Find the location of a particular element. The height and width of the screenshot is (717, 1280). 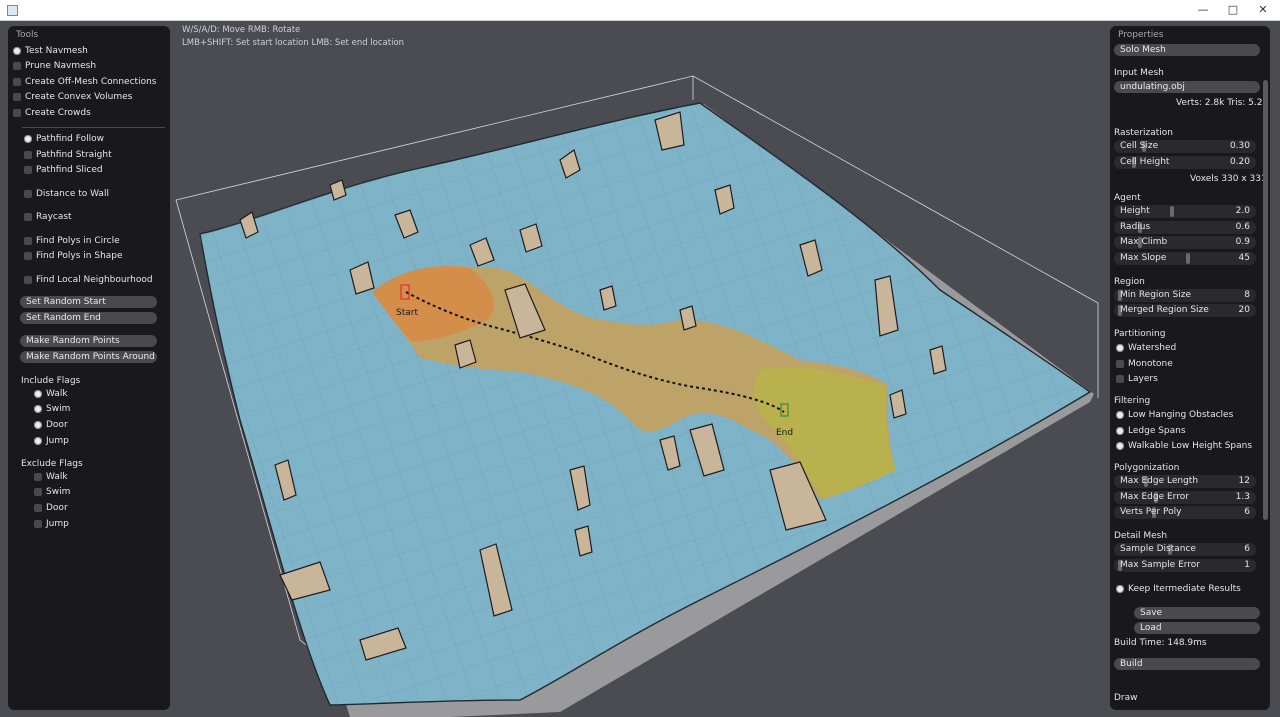

verts-per-poly-slider: Verts Per Poly 6 is located at coordinates (1185, 512).